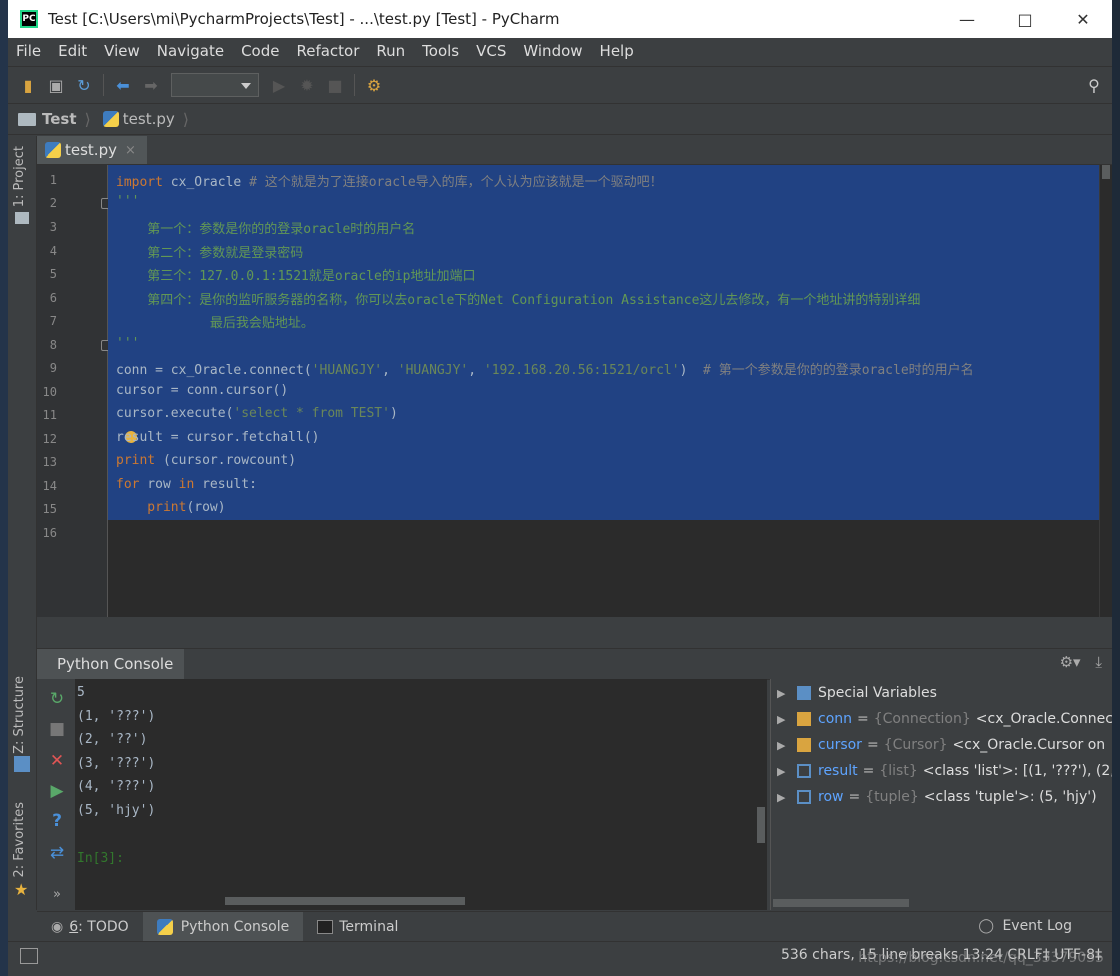  Describe the element at coordinates (57, 699) in the screenshot. I see `rerun-icon: ↻` at that location.